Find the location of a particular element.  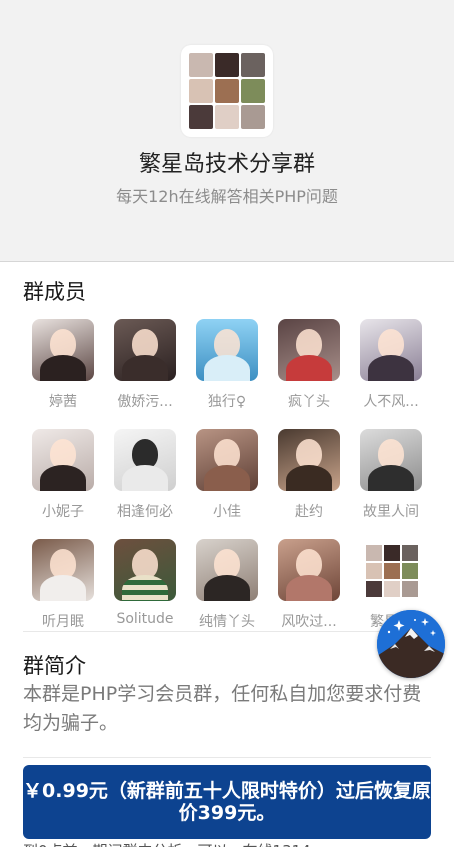

member-item: 纯情丫头 is located at coordinates (227, 585).